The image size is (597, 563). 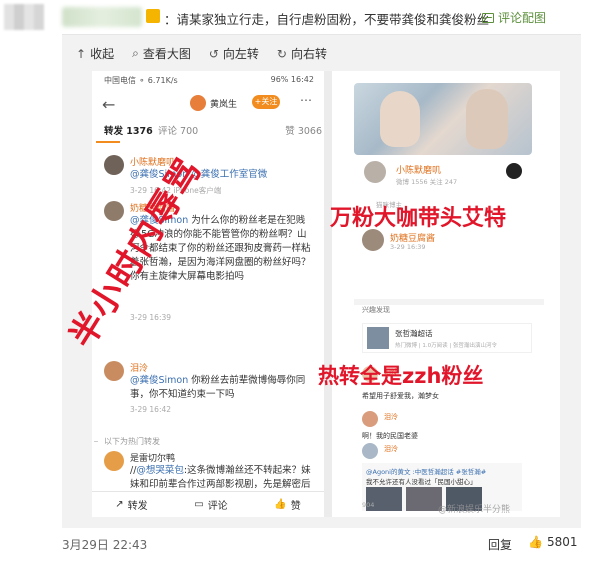 I want to click on nav-avatar, so click(x=198, y=103).